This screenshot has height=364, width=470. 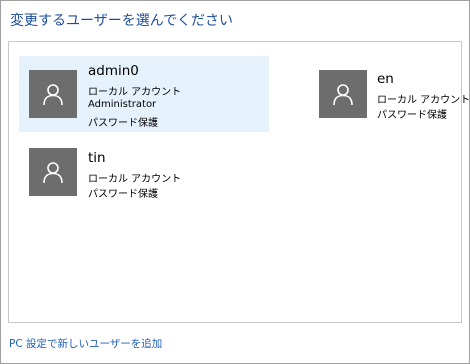 I want to click on add-user-link: PC 設定で新しいユーザーを追加, so click(x=85, y=343).